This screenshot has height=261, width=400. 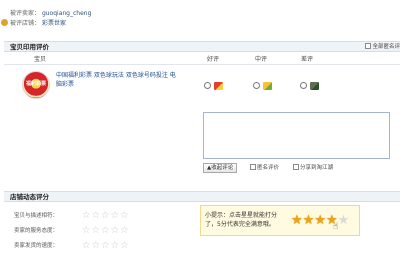 What do you see at coordinates (280, 220) in the screenshot?
I see `rating-tip-box: 小提示：点击星星就能打分了，5分代表完全满意哦。 ★★★★★ ☝` at bounding box center [280, 220].